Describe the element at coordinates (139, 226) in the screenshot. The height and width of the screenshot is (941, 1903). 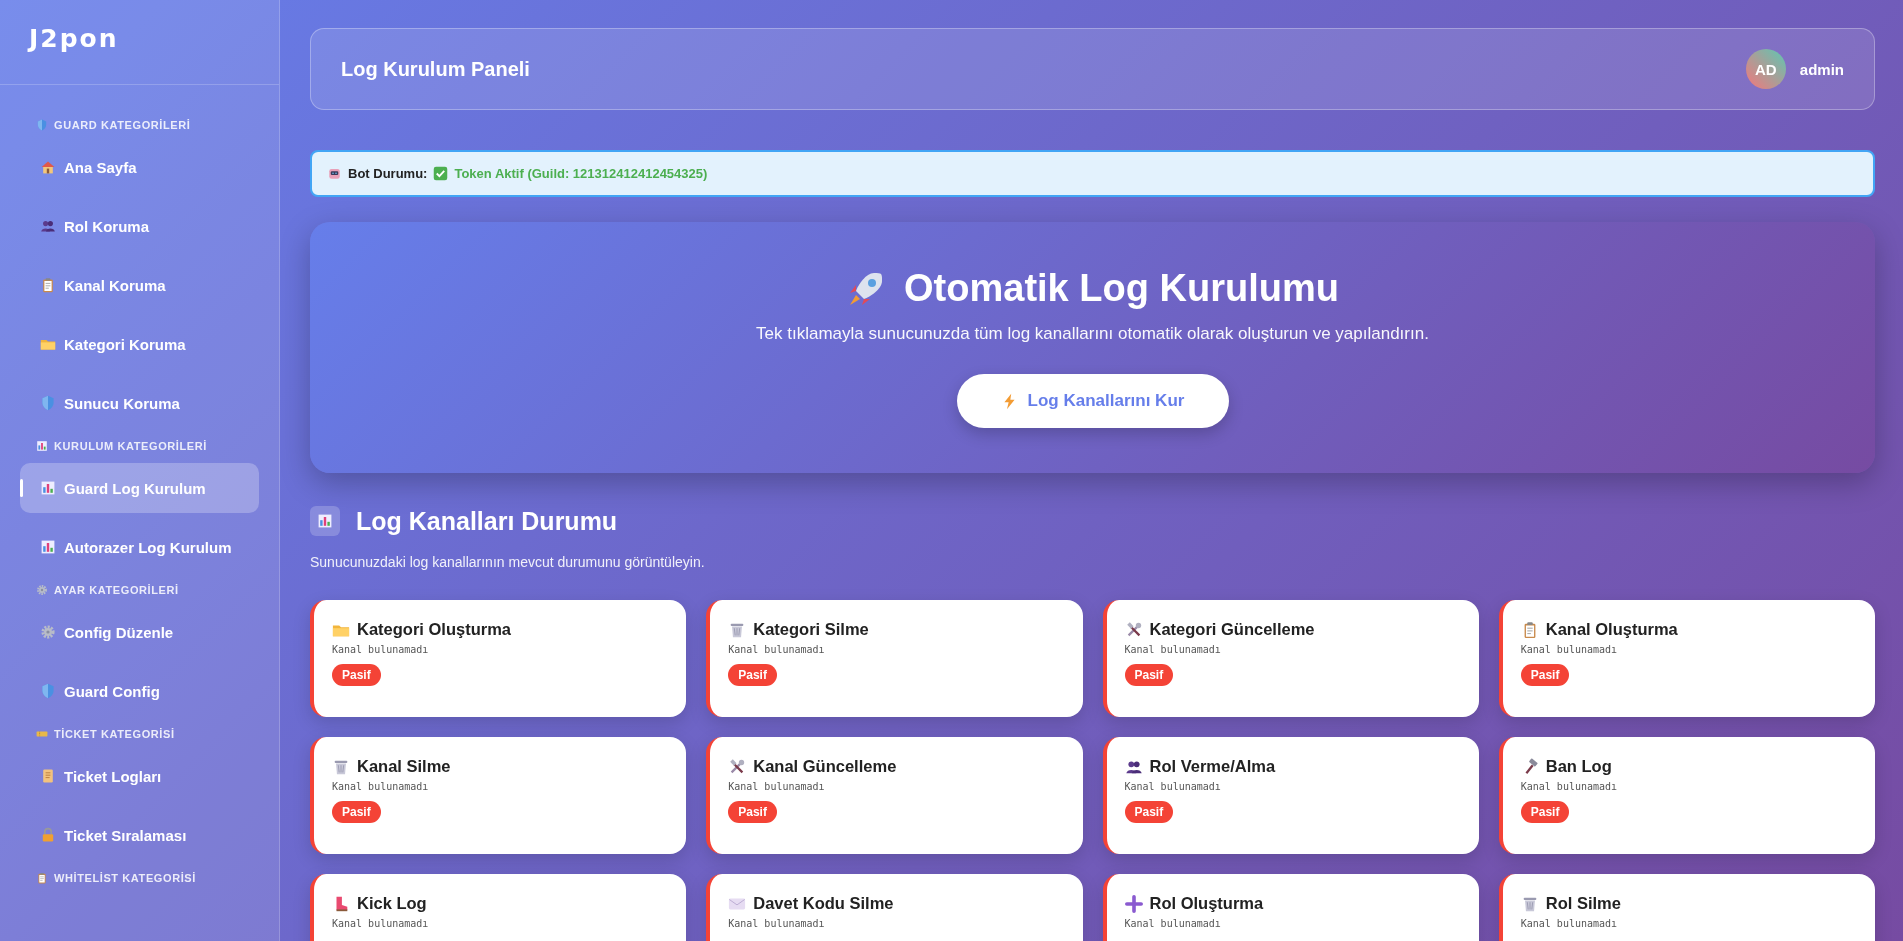
I see `nav-item: Rol Koruma` at that location.